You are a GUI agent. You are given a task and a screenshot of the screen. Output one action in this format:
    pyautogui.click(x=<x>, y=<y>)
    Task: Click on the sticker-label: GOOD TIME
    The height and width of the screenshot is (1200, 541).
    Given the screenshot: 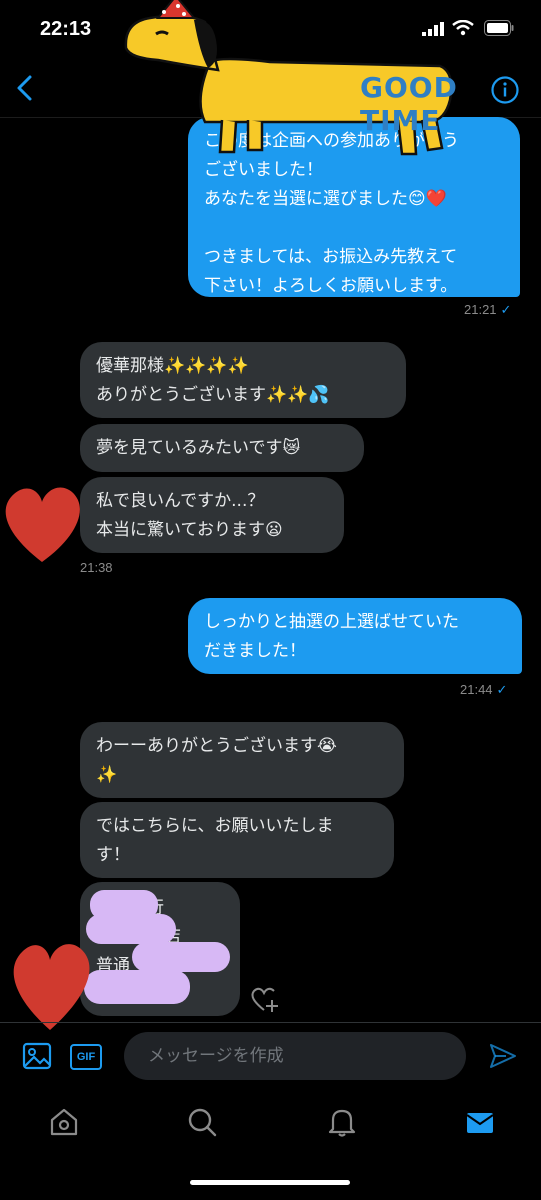 What is the action you would take?
    pyautogui.click(x=409, y=104)
    